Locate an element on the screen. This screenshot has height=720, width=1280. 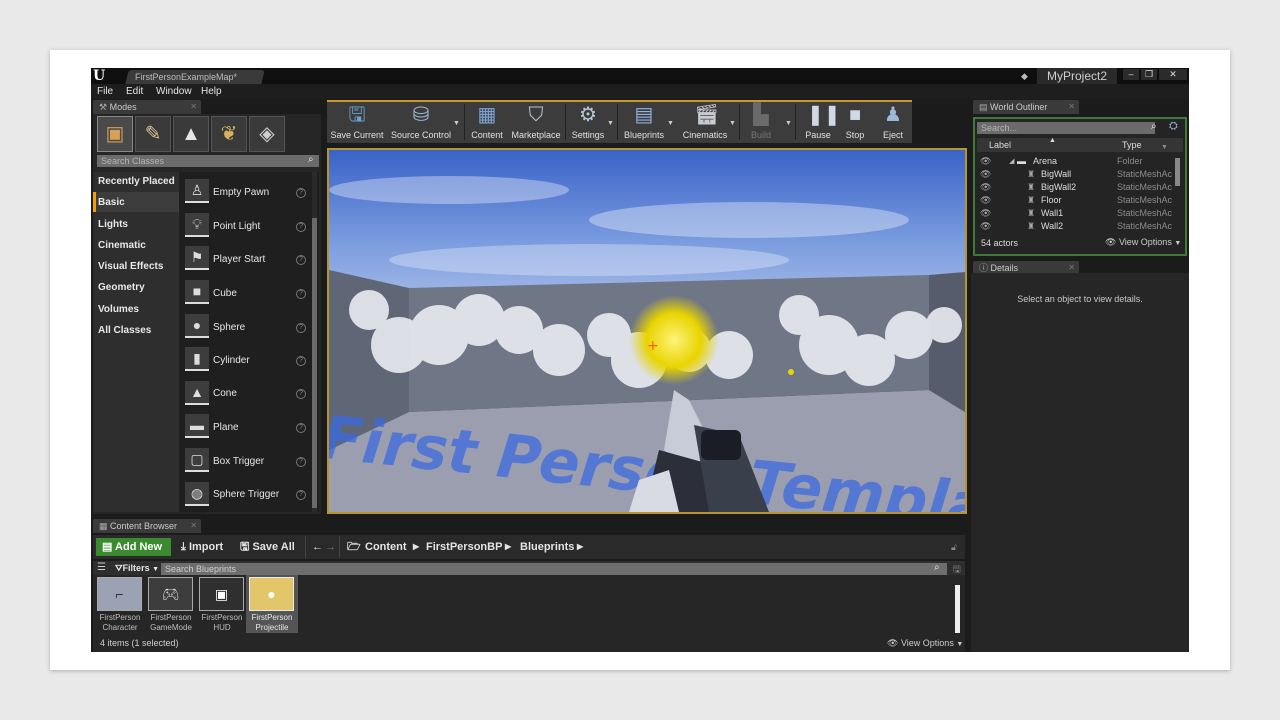
expand-arrow-icon: ◢ is located at coordinates (1011, 161).